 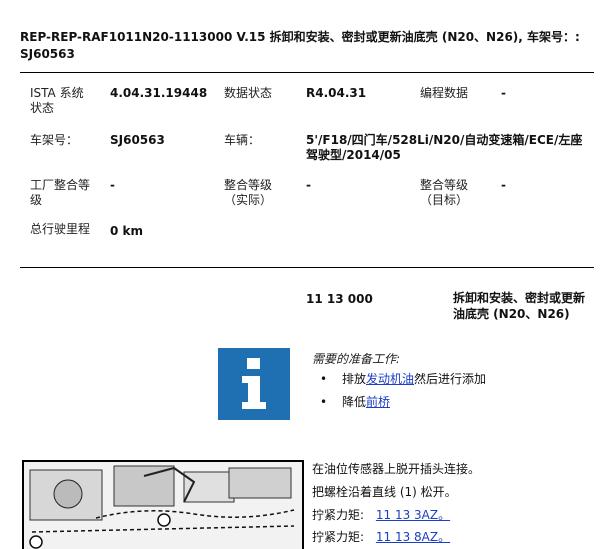 I want to click on actual-level-value: -, so click(x=308, y=185).